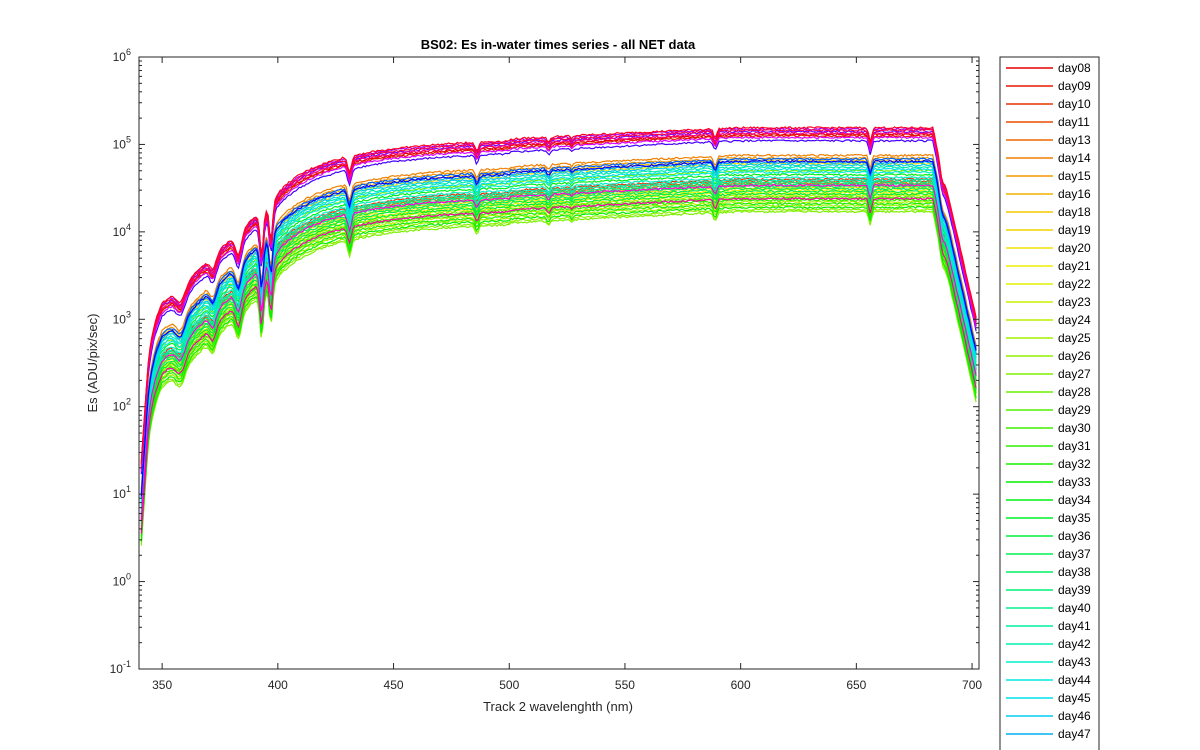 The height and width of the screenshot is (750, 1200). What do you see at coordinates (1074, 500) in the screenshot?
I see `legend-entry-label: day34` at bounding box center [1074, 500].